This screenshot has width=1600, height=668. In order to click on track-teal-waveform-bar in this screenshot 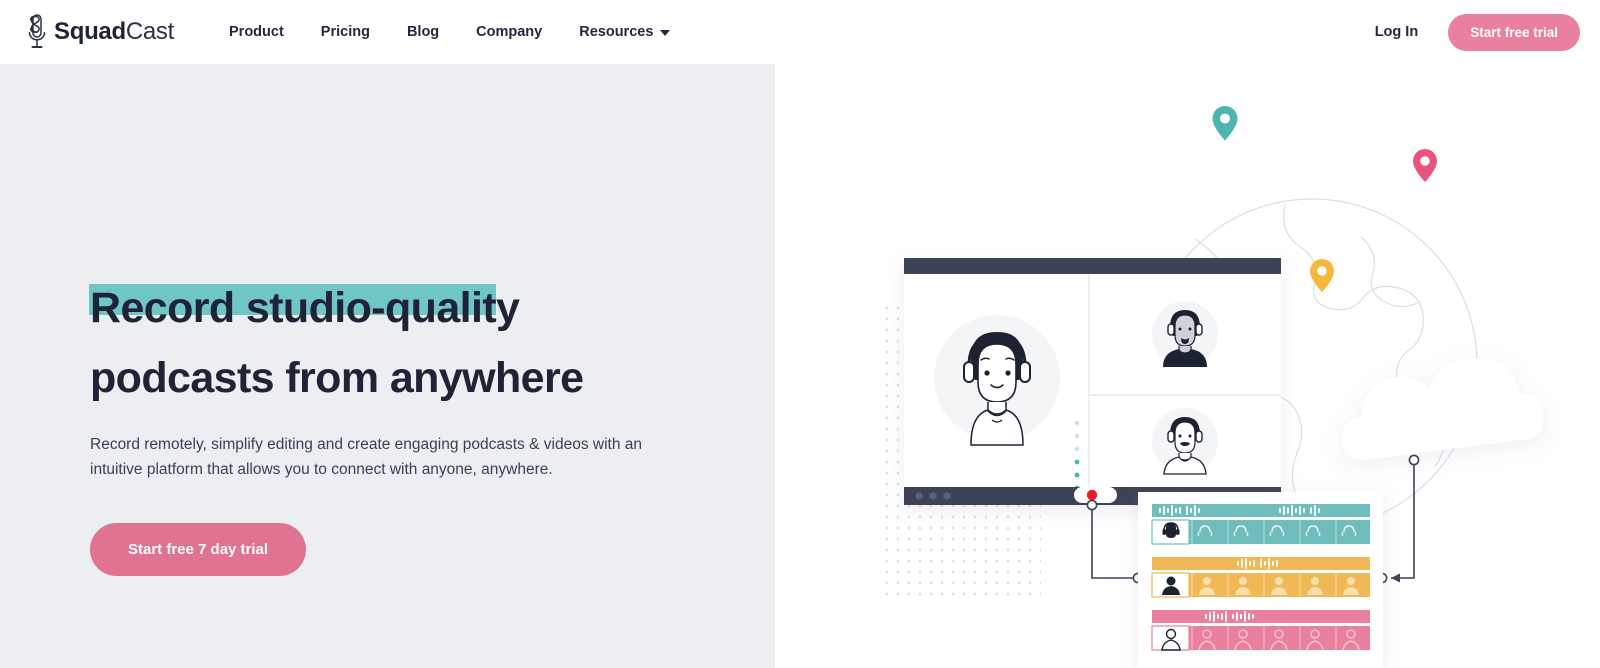, I will do `click(1261, 510)`.